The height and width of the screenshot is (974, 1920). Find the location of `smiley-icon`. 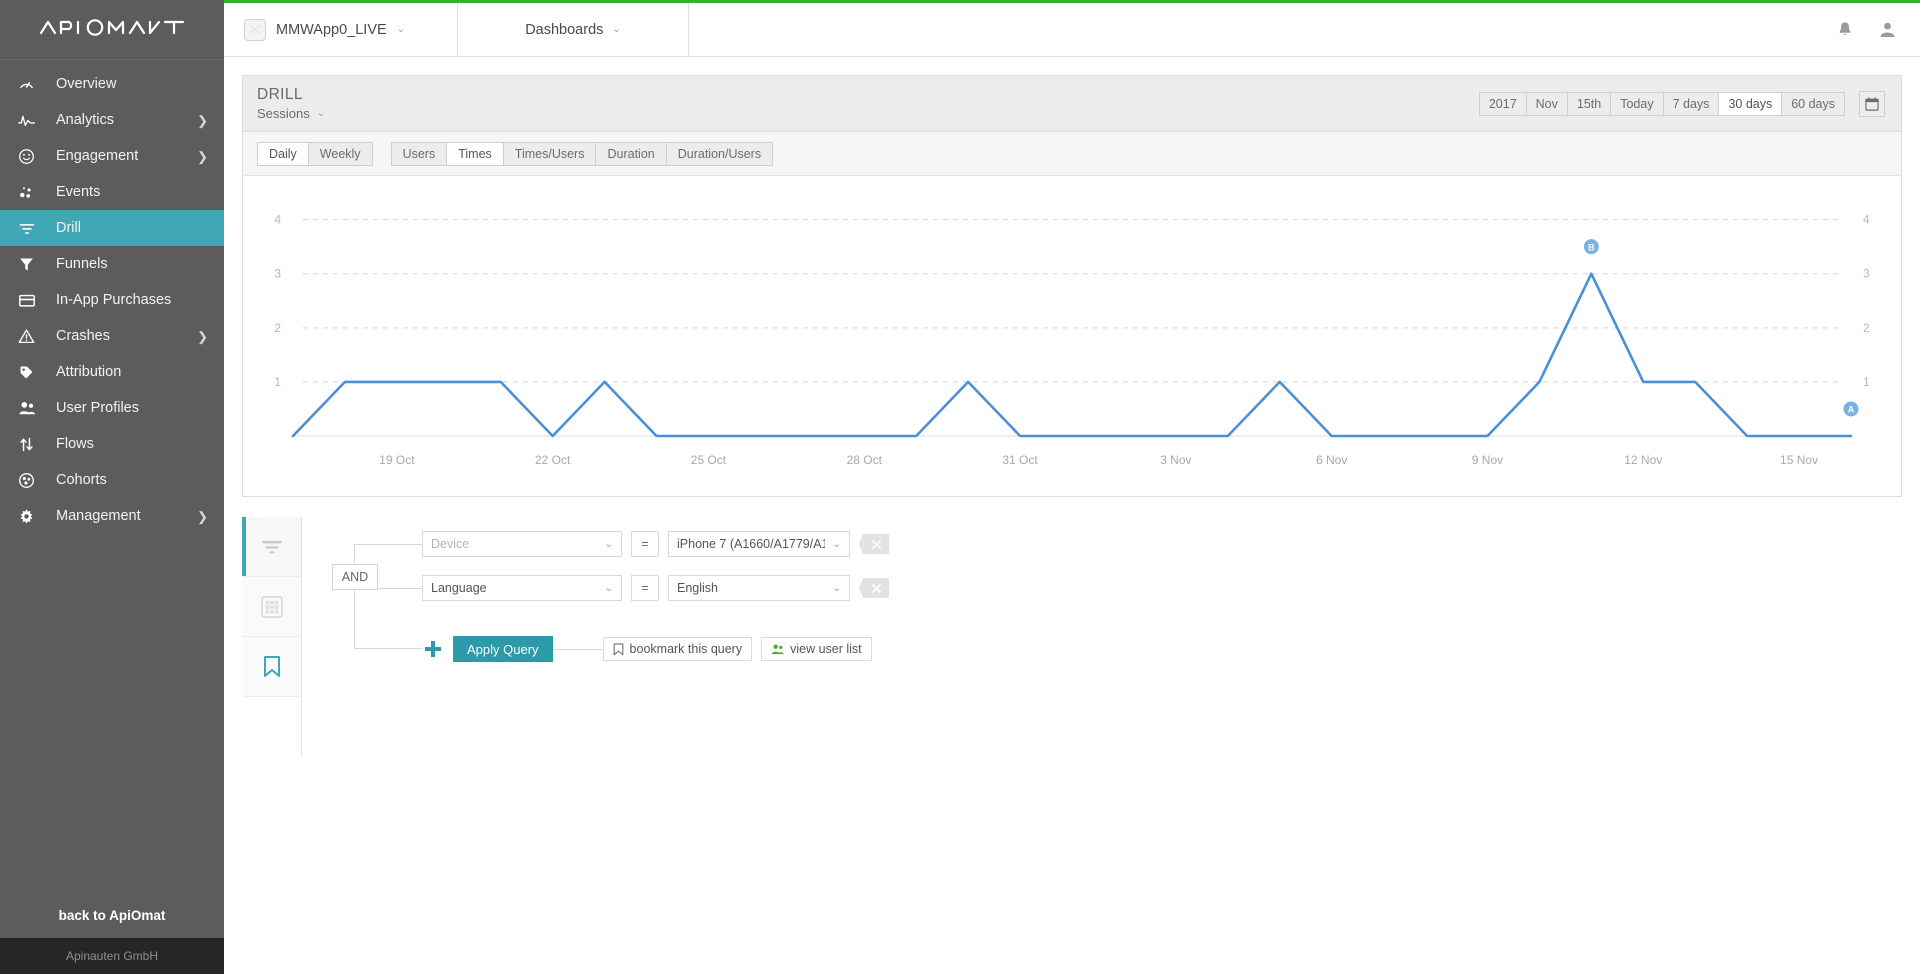

smiley-icon is located at coordinates (31, 156).